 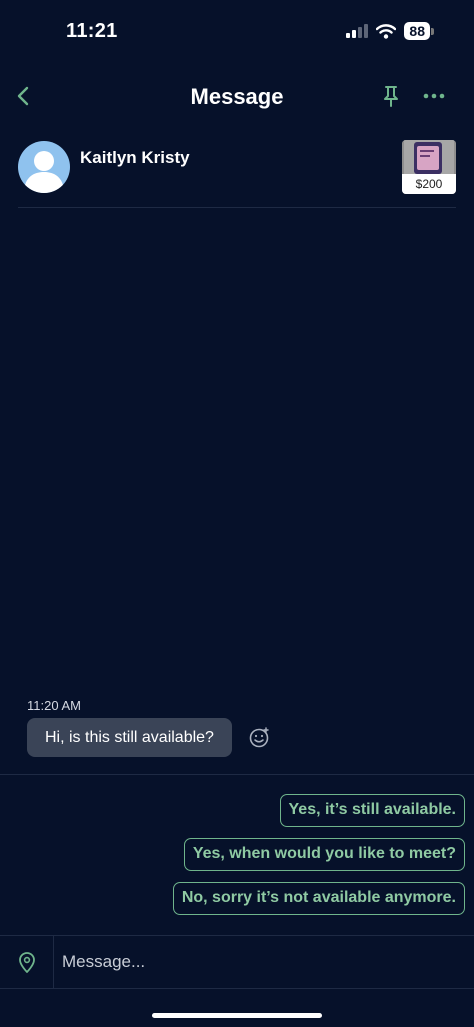 What do you see at coordinates (324, 854) in the screenshot?
I see `quick-reply-when-to-meet: Yes, when would you like to meet?` at bounding box center [324, 854].